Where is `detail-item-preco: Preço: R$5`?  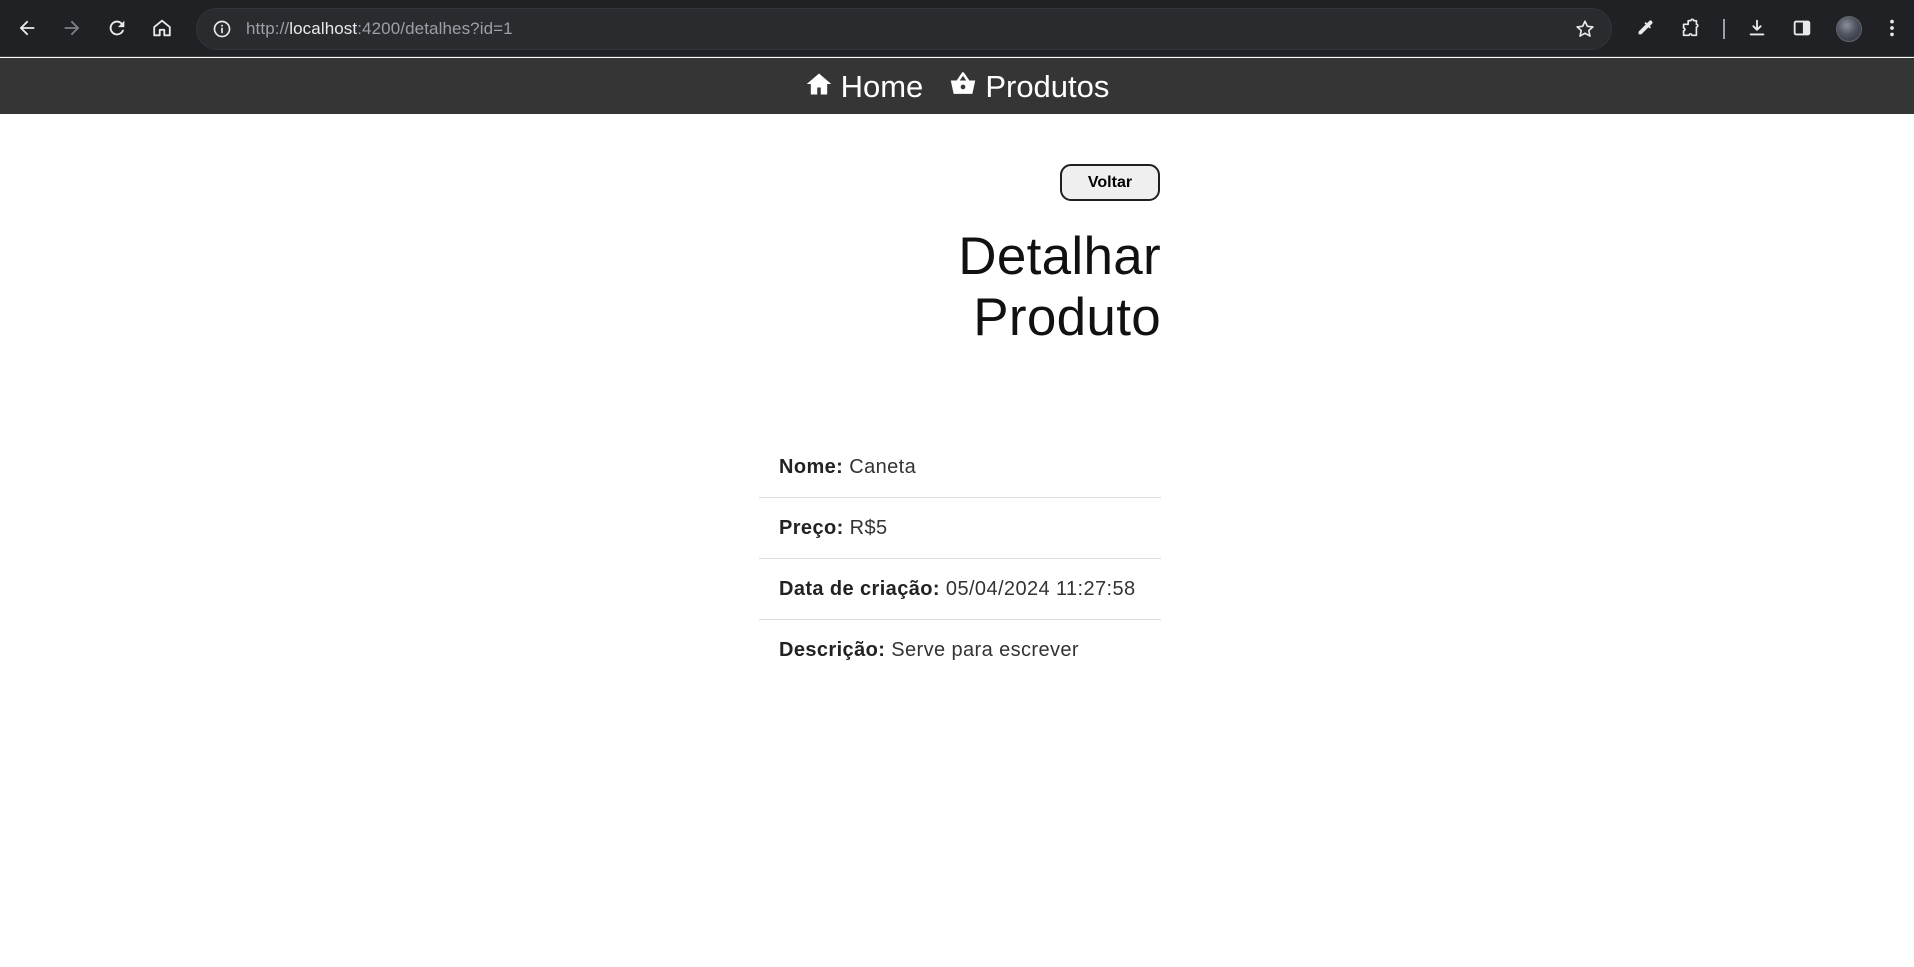 detail-item-preco: Preço: R$5 is located at coordinates (960, 528).